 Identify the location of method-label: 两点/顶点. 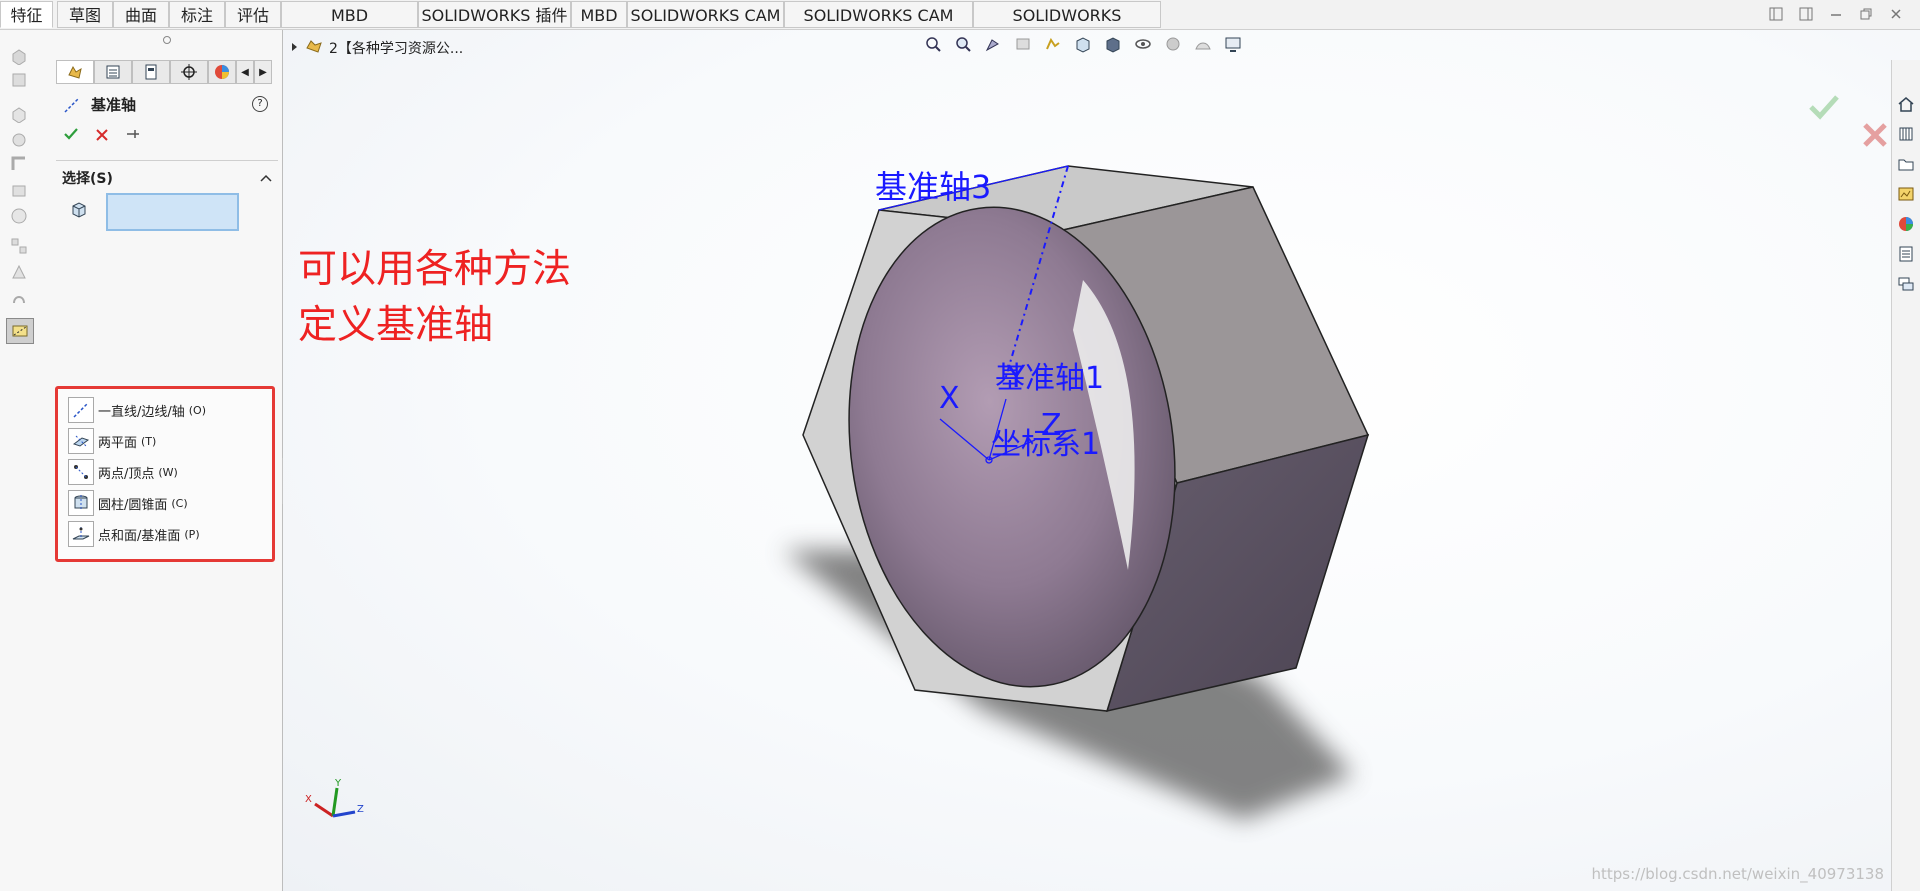
(126, 474).